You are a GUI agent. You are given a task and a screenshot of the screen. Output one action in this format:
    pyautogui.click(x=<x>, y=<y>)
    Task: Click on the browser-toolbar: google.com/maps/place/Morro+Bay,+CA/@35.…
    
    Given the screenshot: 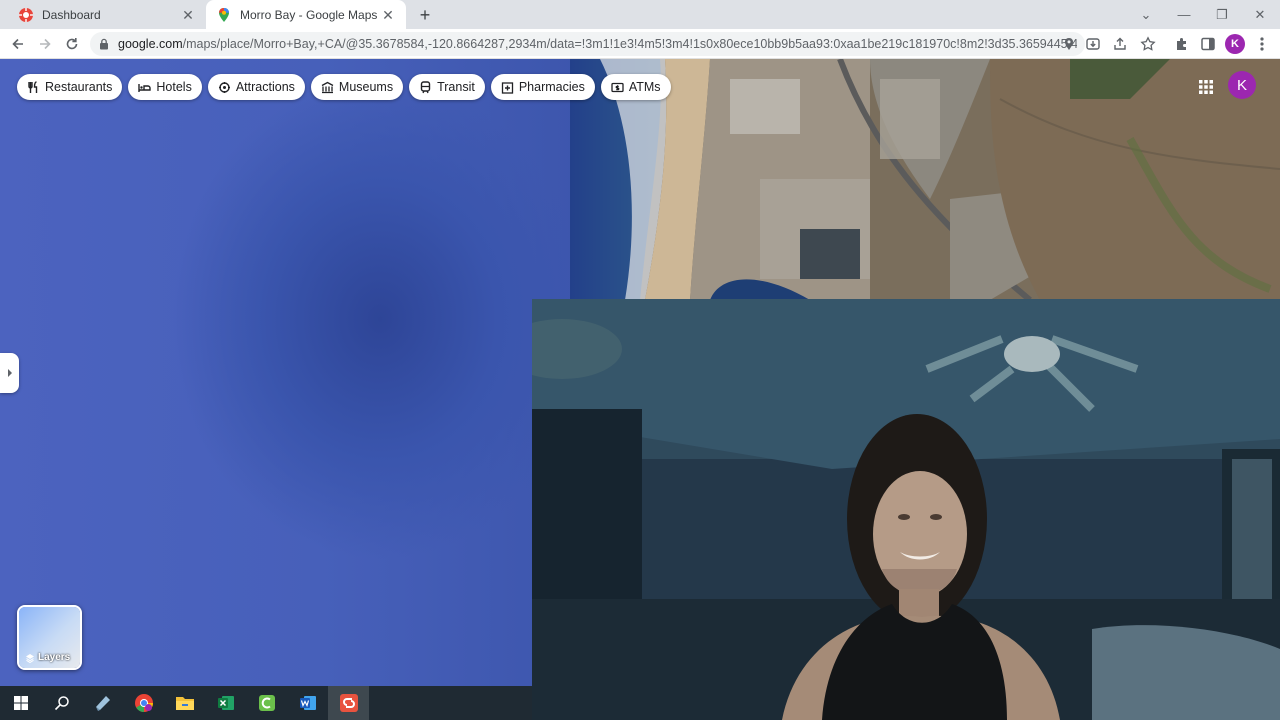 What is the action you would take?
    pyautogui.click(x=640, y=44)
    